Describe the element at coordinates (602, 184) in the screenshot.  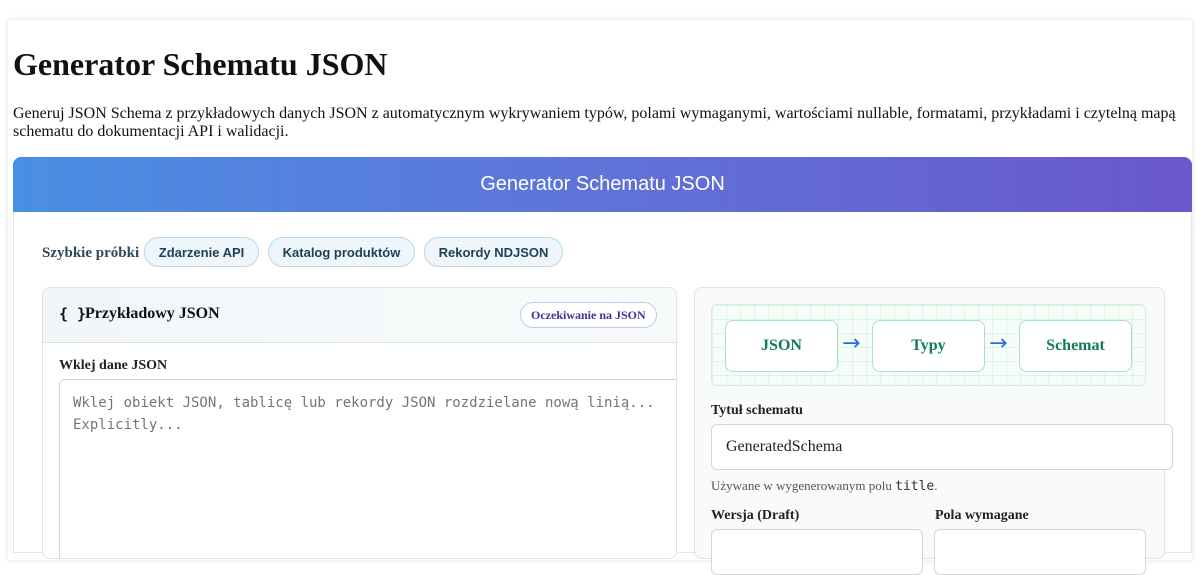
I see `tool-banner: Generator Schematu JSON` at that location.